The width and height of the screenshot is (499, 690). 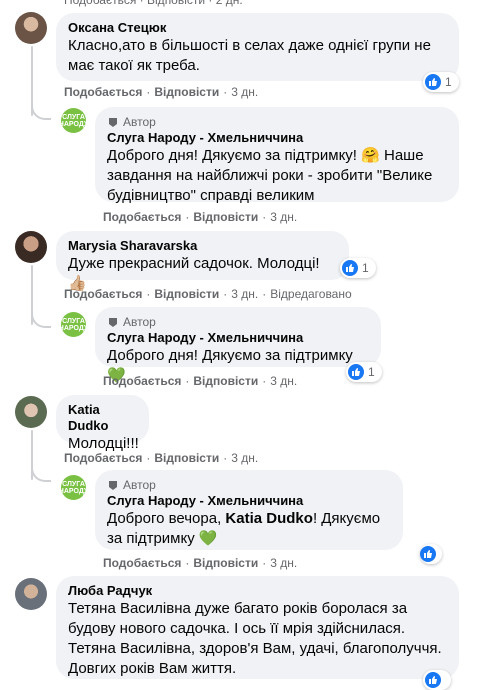 I want to click on reaction-count-partial, so click(x=437, y=680).